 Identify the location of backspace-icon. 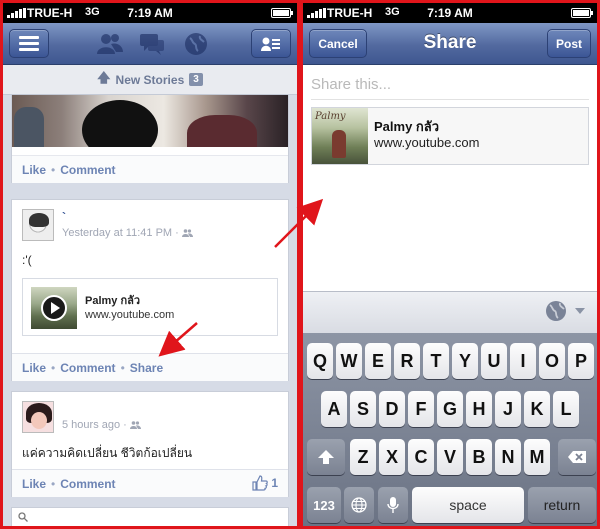
(577, 457).